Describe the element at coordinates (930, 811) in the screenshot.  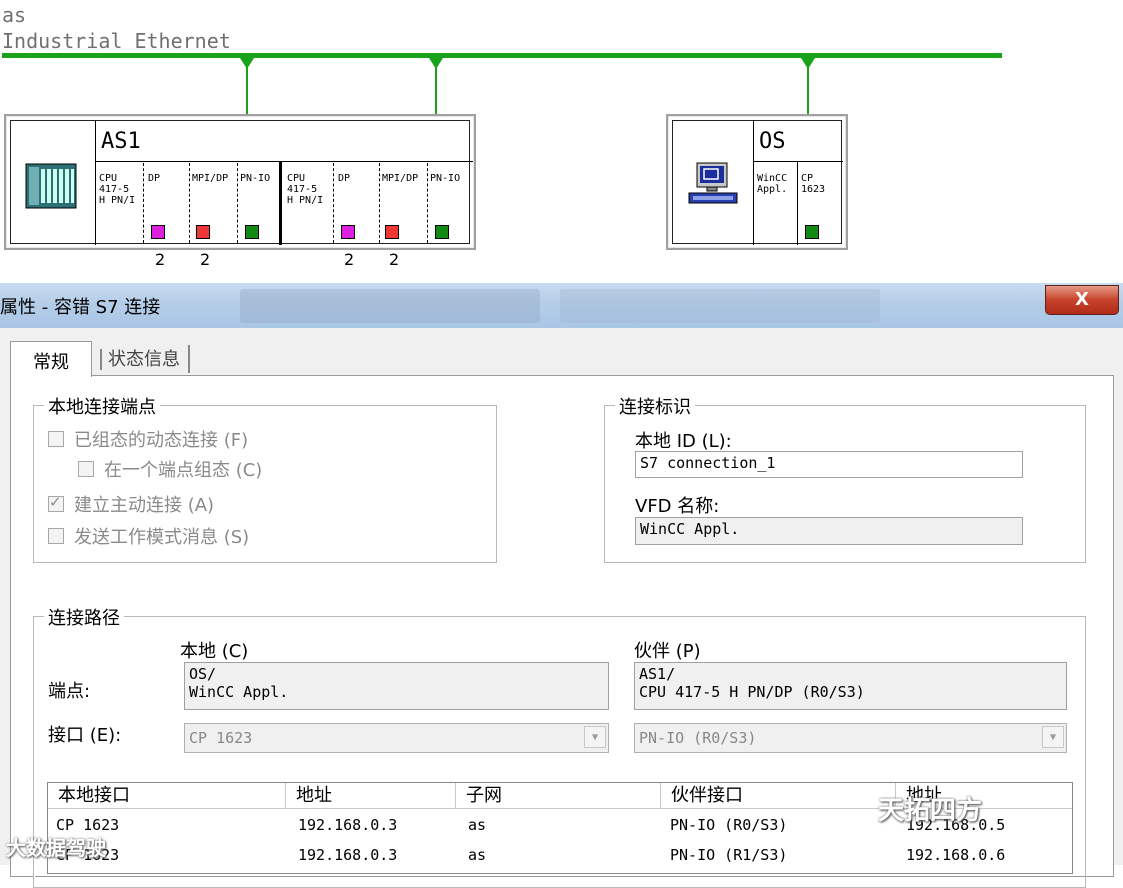
I see `watermark-right: 天拓四方` at that location.